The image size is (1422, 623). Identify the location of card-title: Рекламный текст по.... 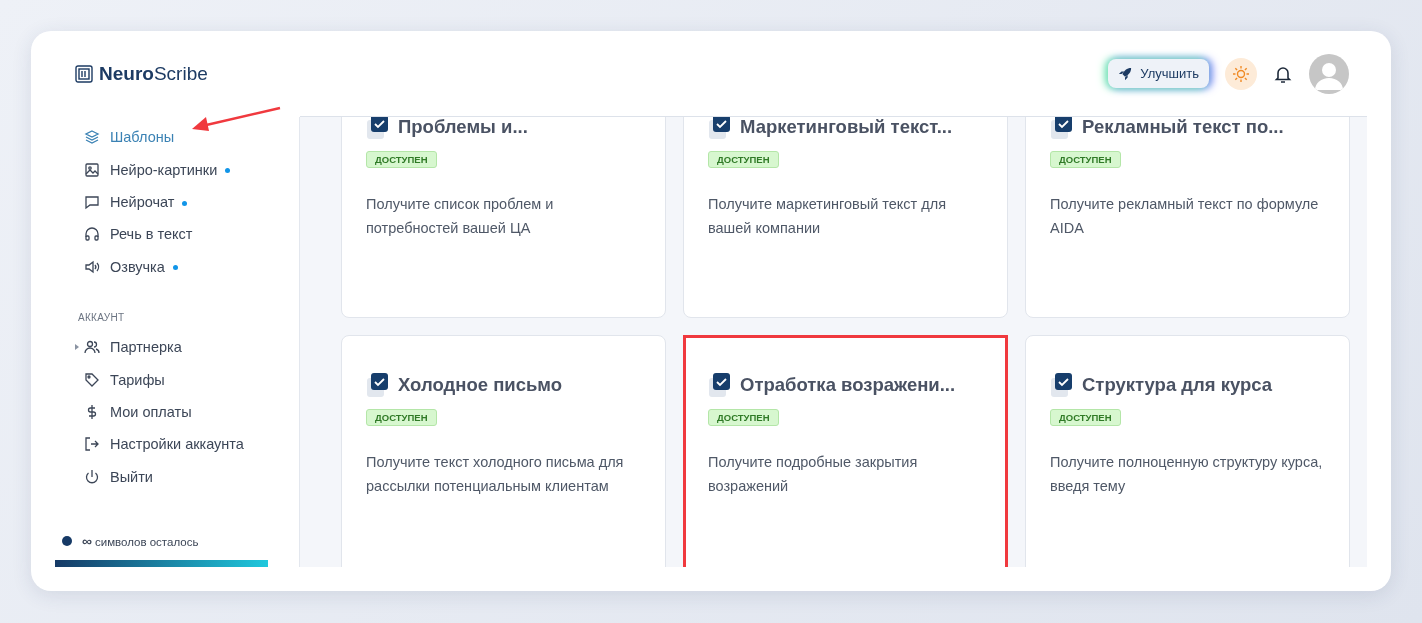
(1183, 127).